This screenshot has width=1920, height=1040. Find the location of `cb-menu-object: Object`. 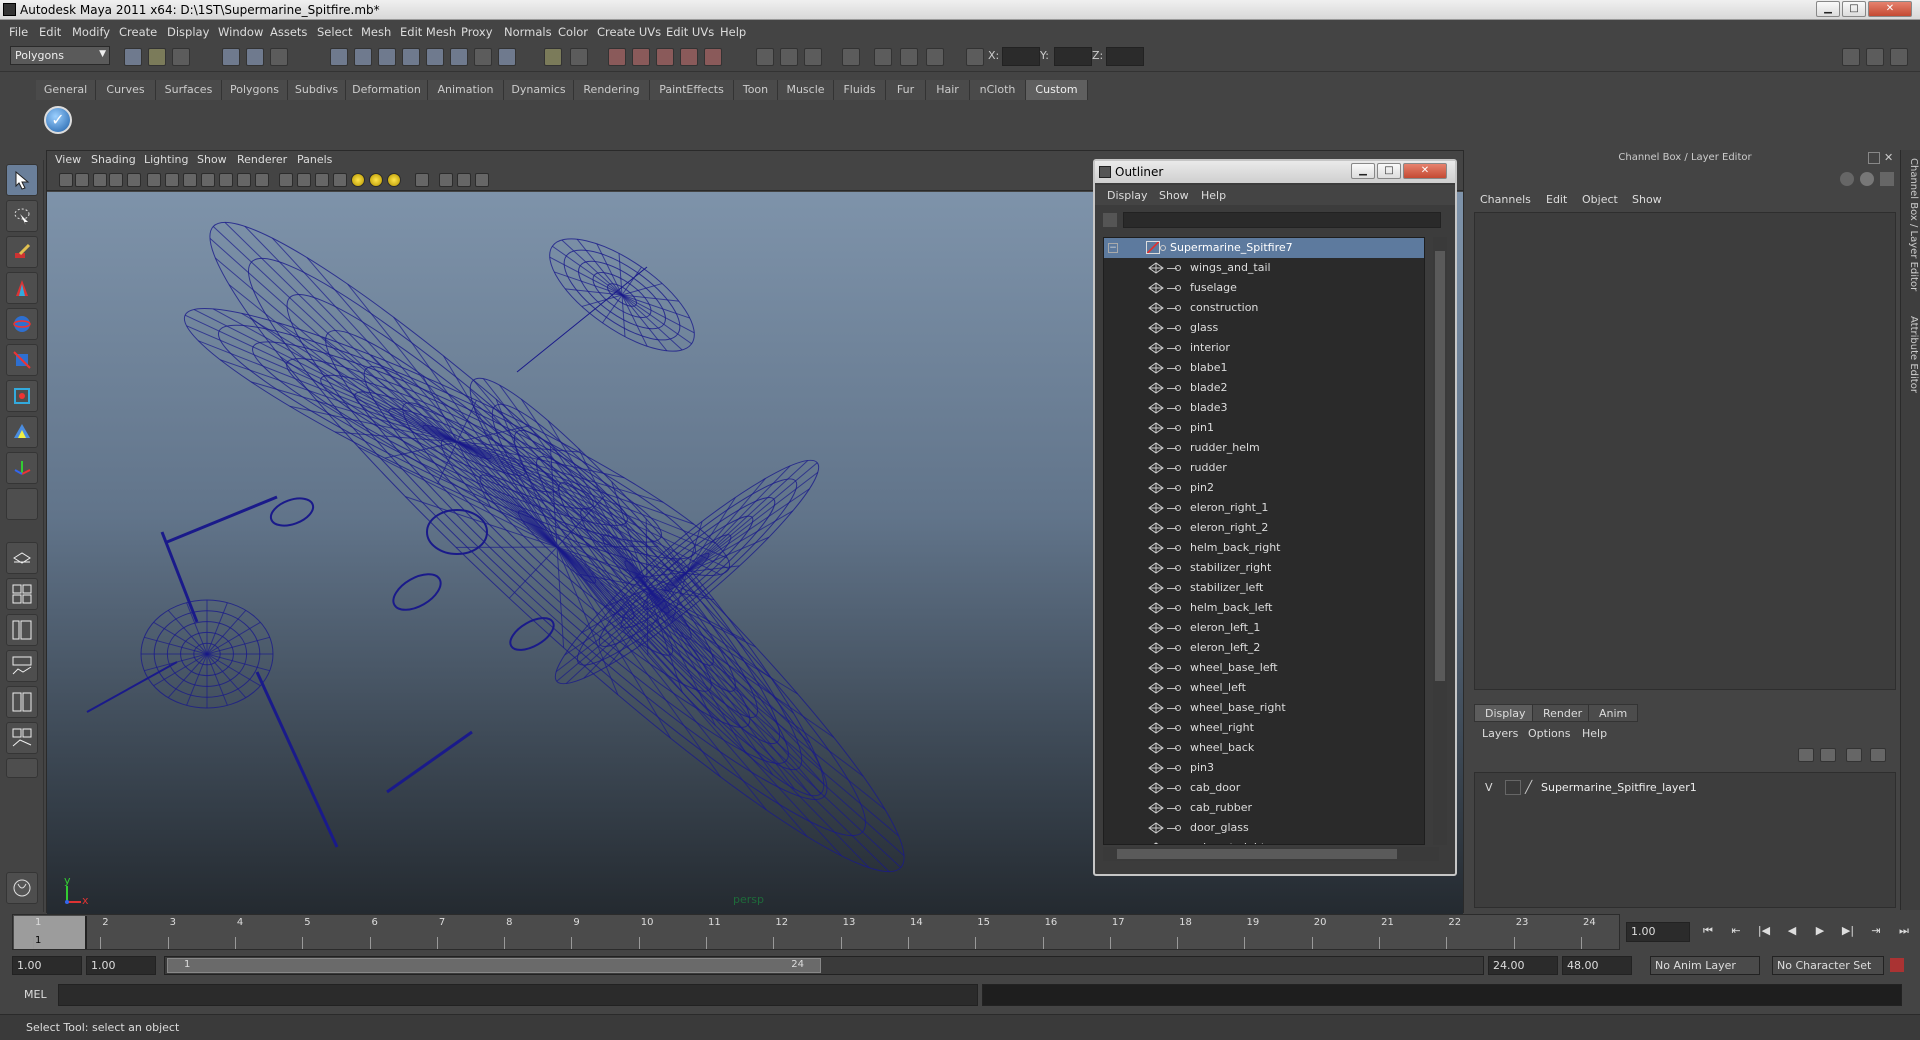

cb-menu-object: Object is located at coordinates (1600, 199).